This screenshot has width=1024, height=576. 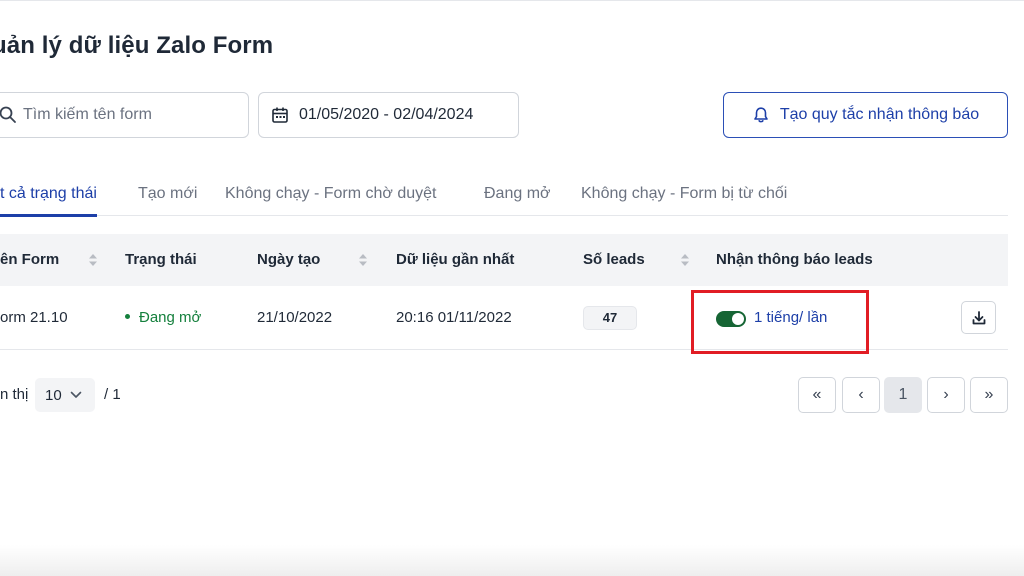 What do you see at coordinates (610, 318) in the screenshot?
I see `leads-count-badge: 47` at bounding box center [610, 318].